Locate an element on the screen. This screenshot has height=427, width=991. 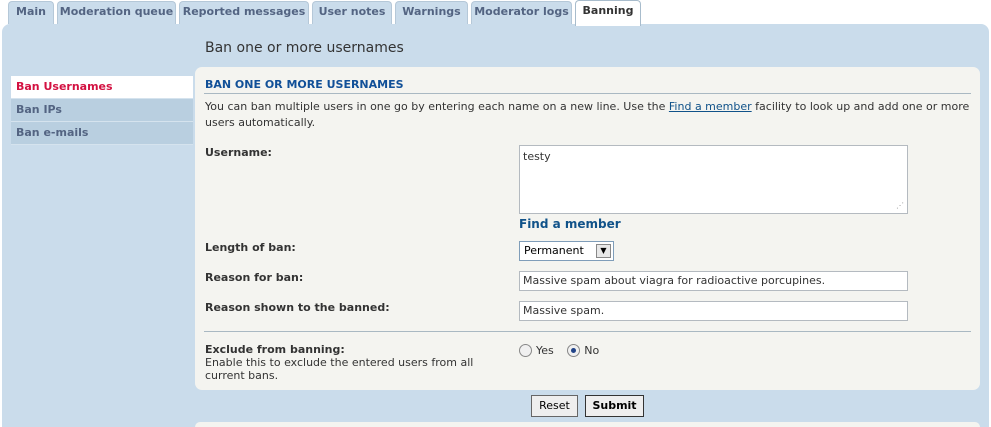
resize-grip-icon: ⋰ is located at coordinates (900, 206).